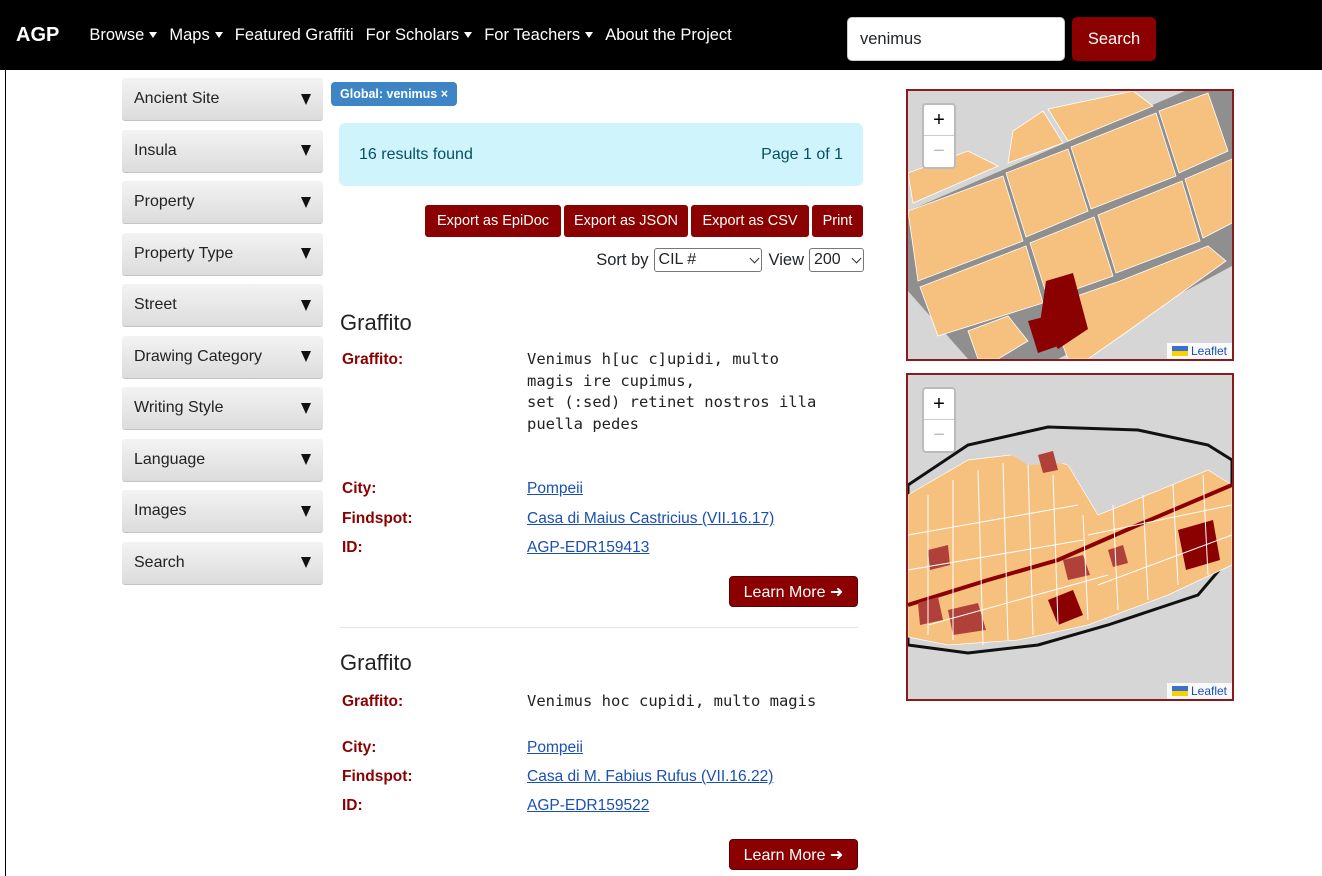 Image resolution: width=1322 pixels, height=876 pixels. I want to click on nav-featured-graffiti: Featured Graffiti, so click(294, 35).